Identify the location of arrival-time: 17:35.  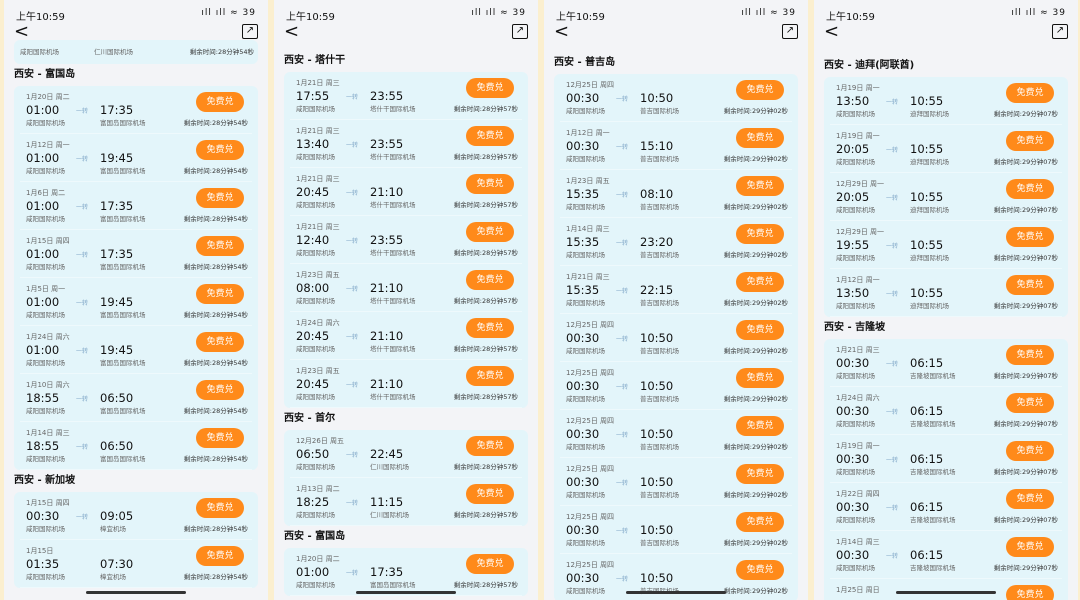
(387, 572).